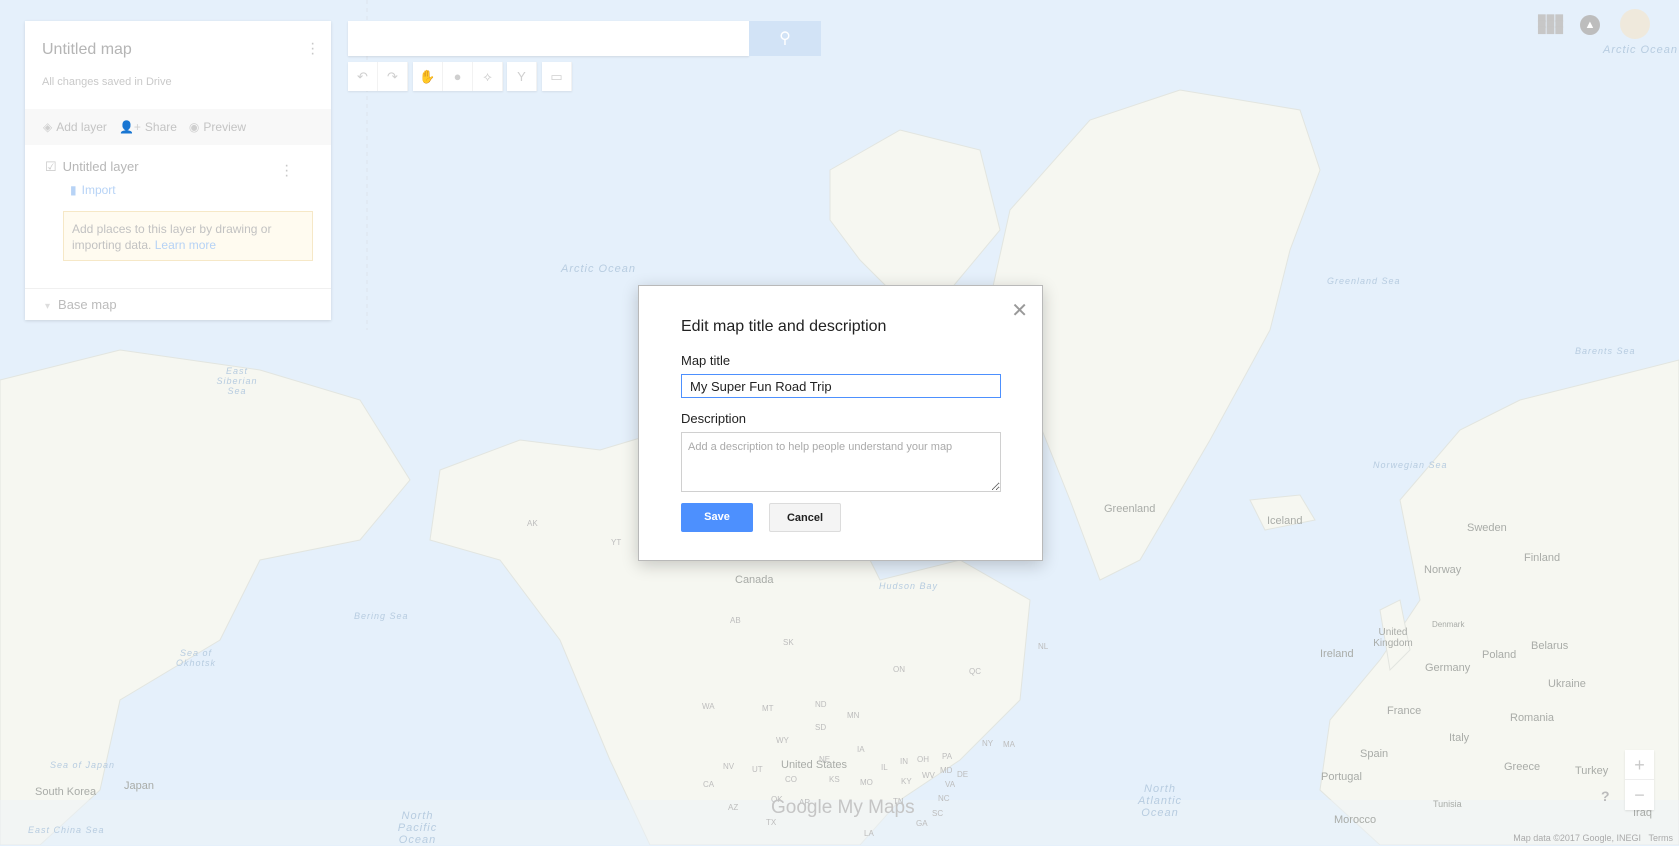  Describe the element at coordinates (178, 127) in the screenshot. I see `panel-actions: ◈ Add layer 👤+ Share ◉ Preview` at that location.